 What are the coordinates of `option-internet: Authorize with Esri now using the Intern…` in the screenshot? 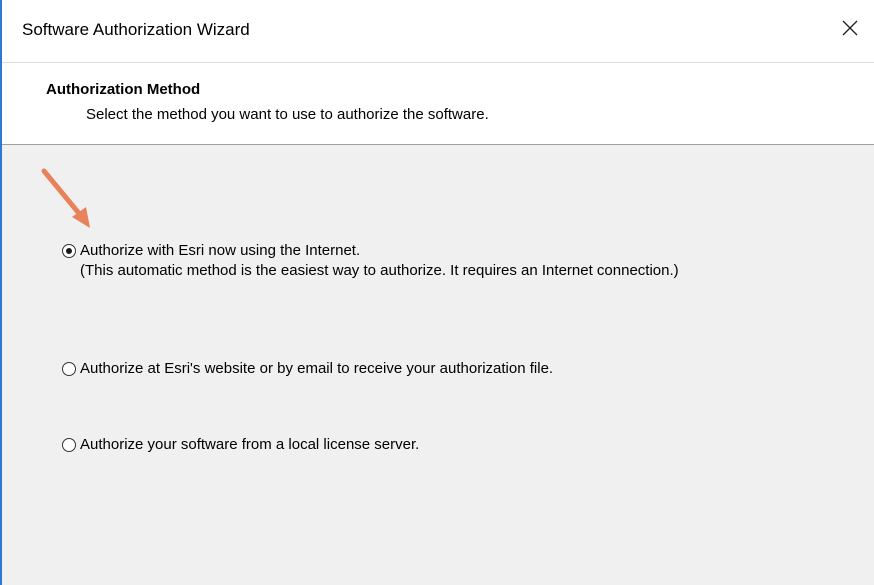 It's located at (370, 261).